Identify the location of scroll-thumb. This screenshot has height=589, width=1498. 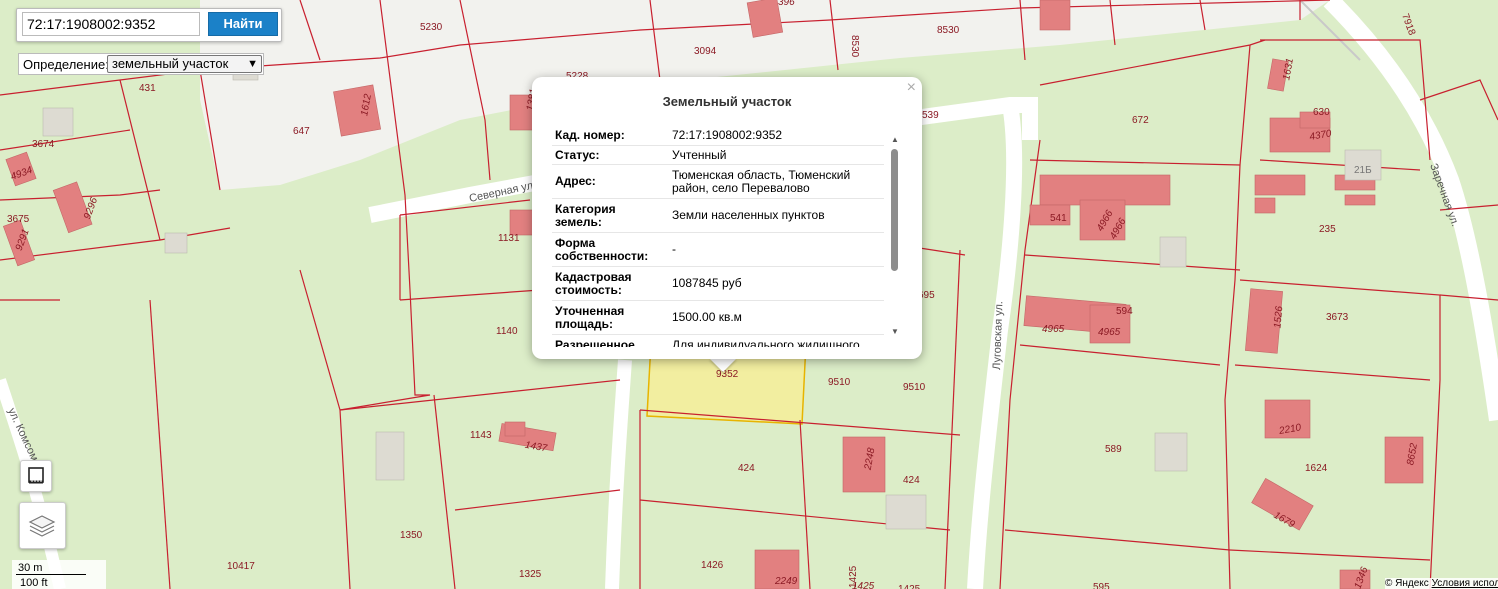
(894, 210).